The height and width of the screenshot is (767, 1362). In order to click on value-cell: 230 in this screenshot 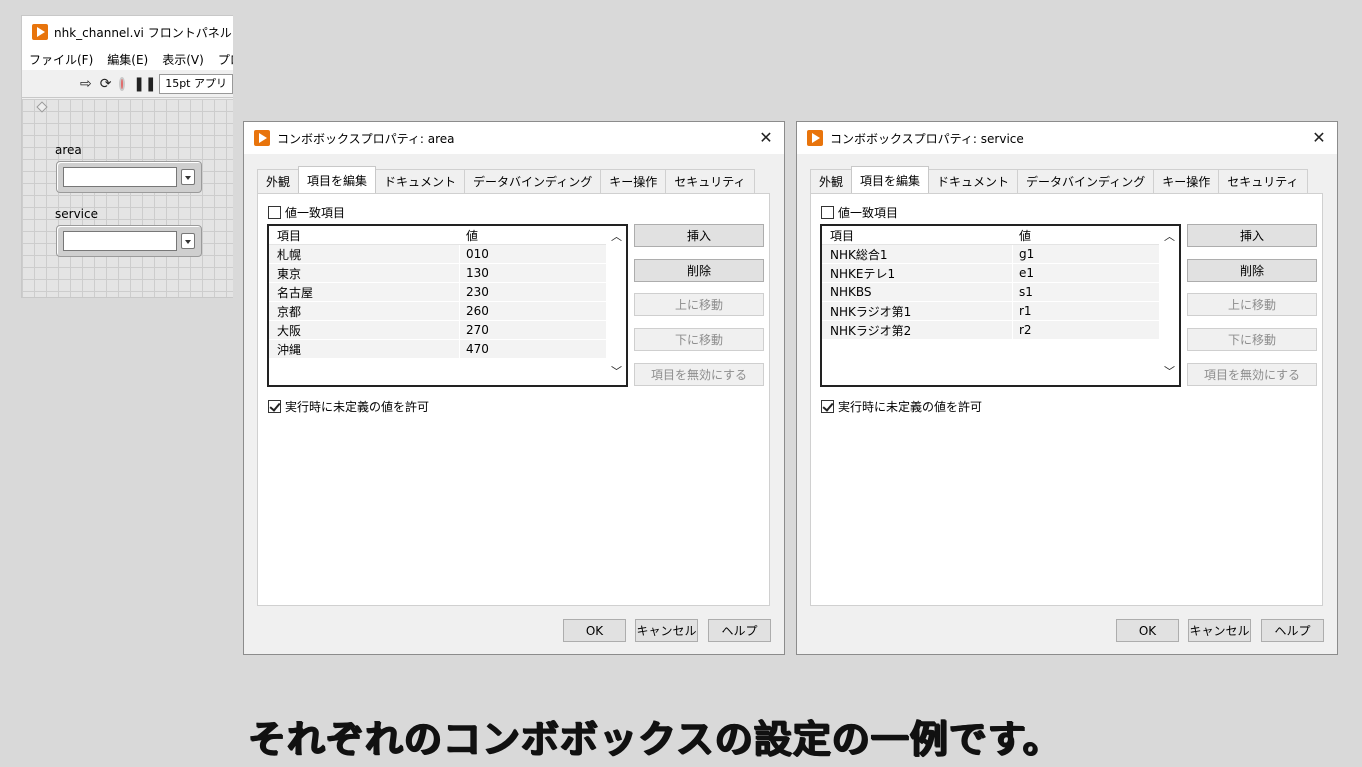, I will do `click(474, 292)`.